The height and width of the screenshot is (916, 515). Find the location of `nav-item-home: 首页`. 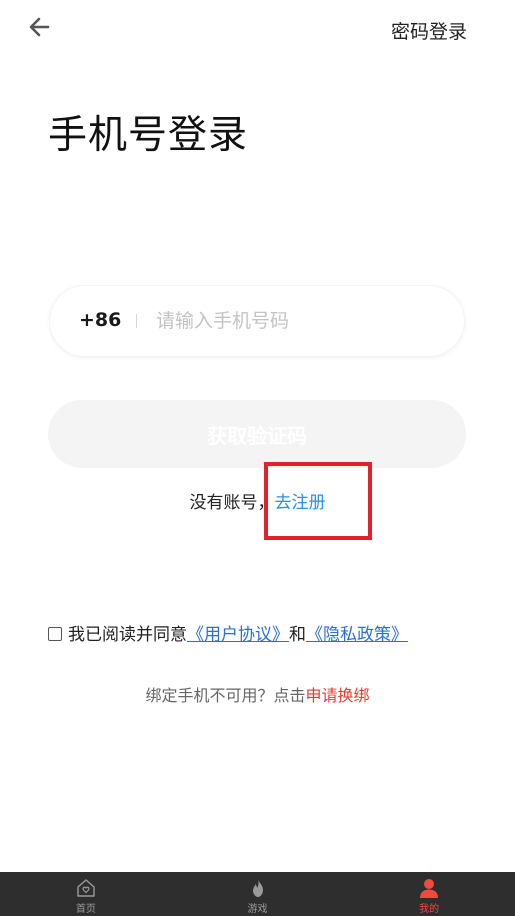

nav-item-home: 首页 is located at coordinates (86, 894).